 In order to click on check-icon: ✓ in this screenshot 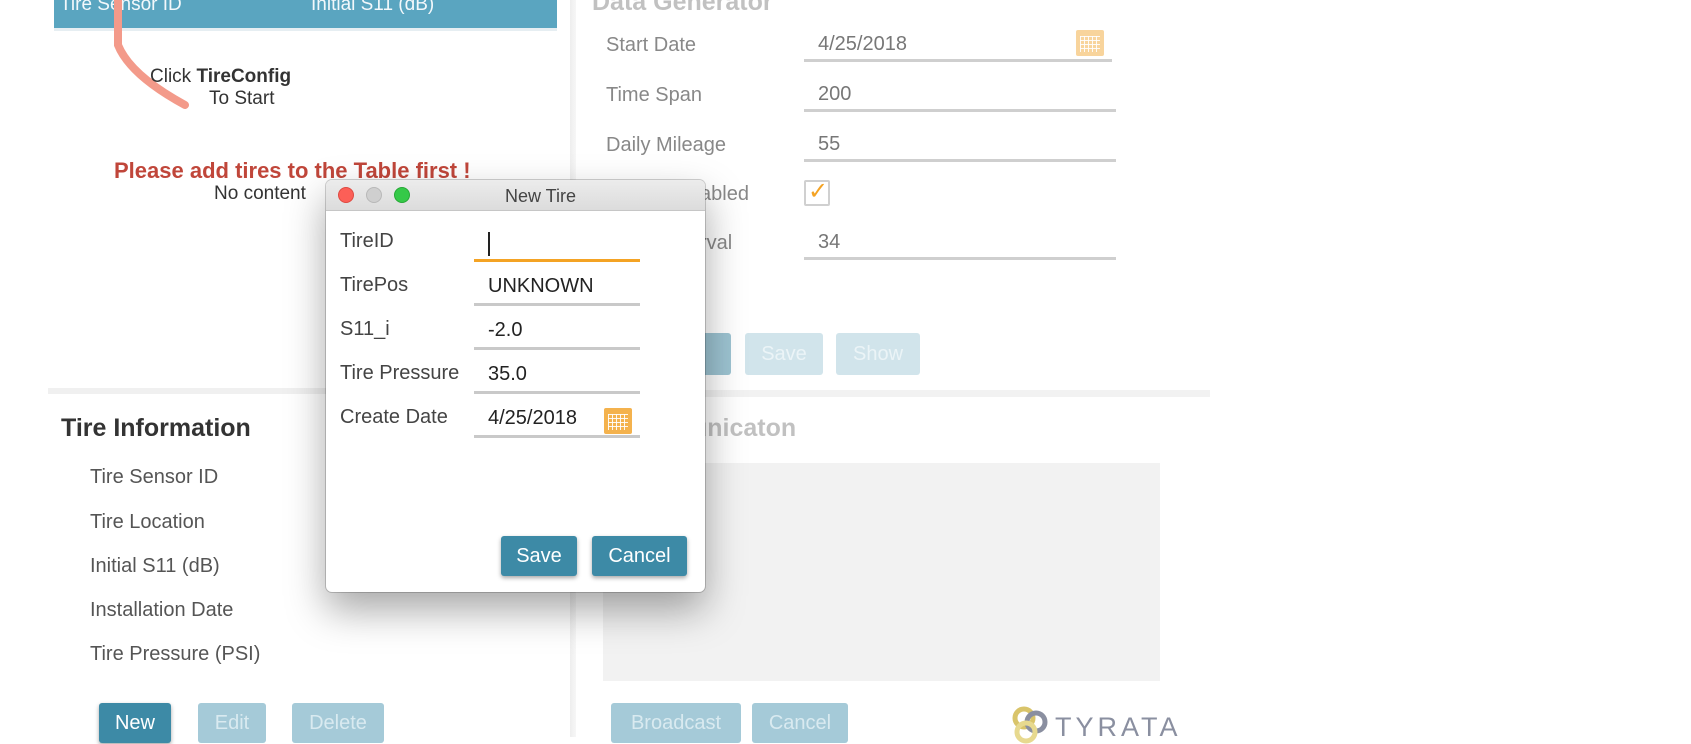, I will do `click(818, 191)`.